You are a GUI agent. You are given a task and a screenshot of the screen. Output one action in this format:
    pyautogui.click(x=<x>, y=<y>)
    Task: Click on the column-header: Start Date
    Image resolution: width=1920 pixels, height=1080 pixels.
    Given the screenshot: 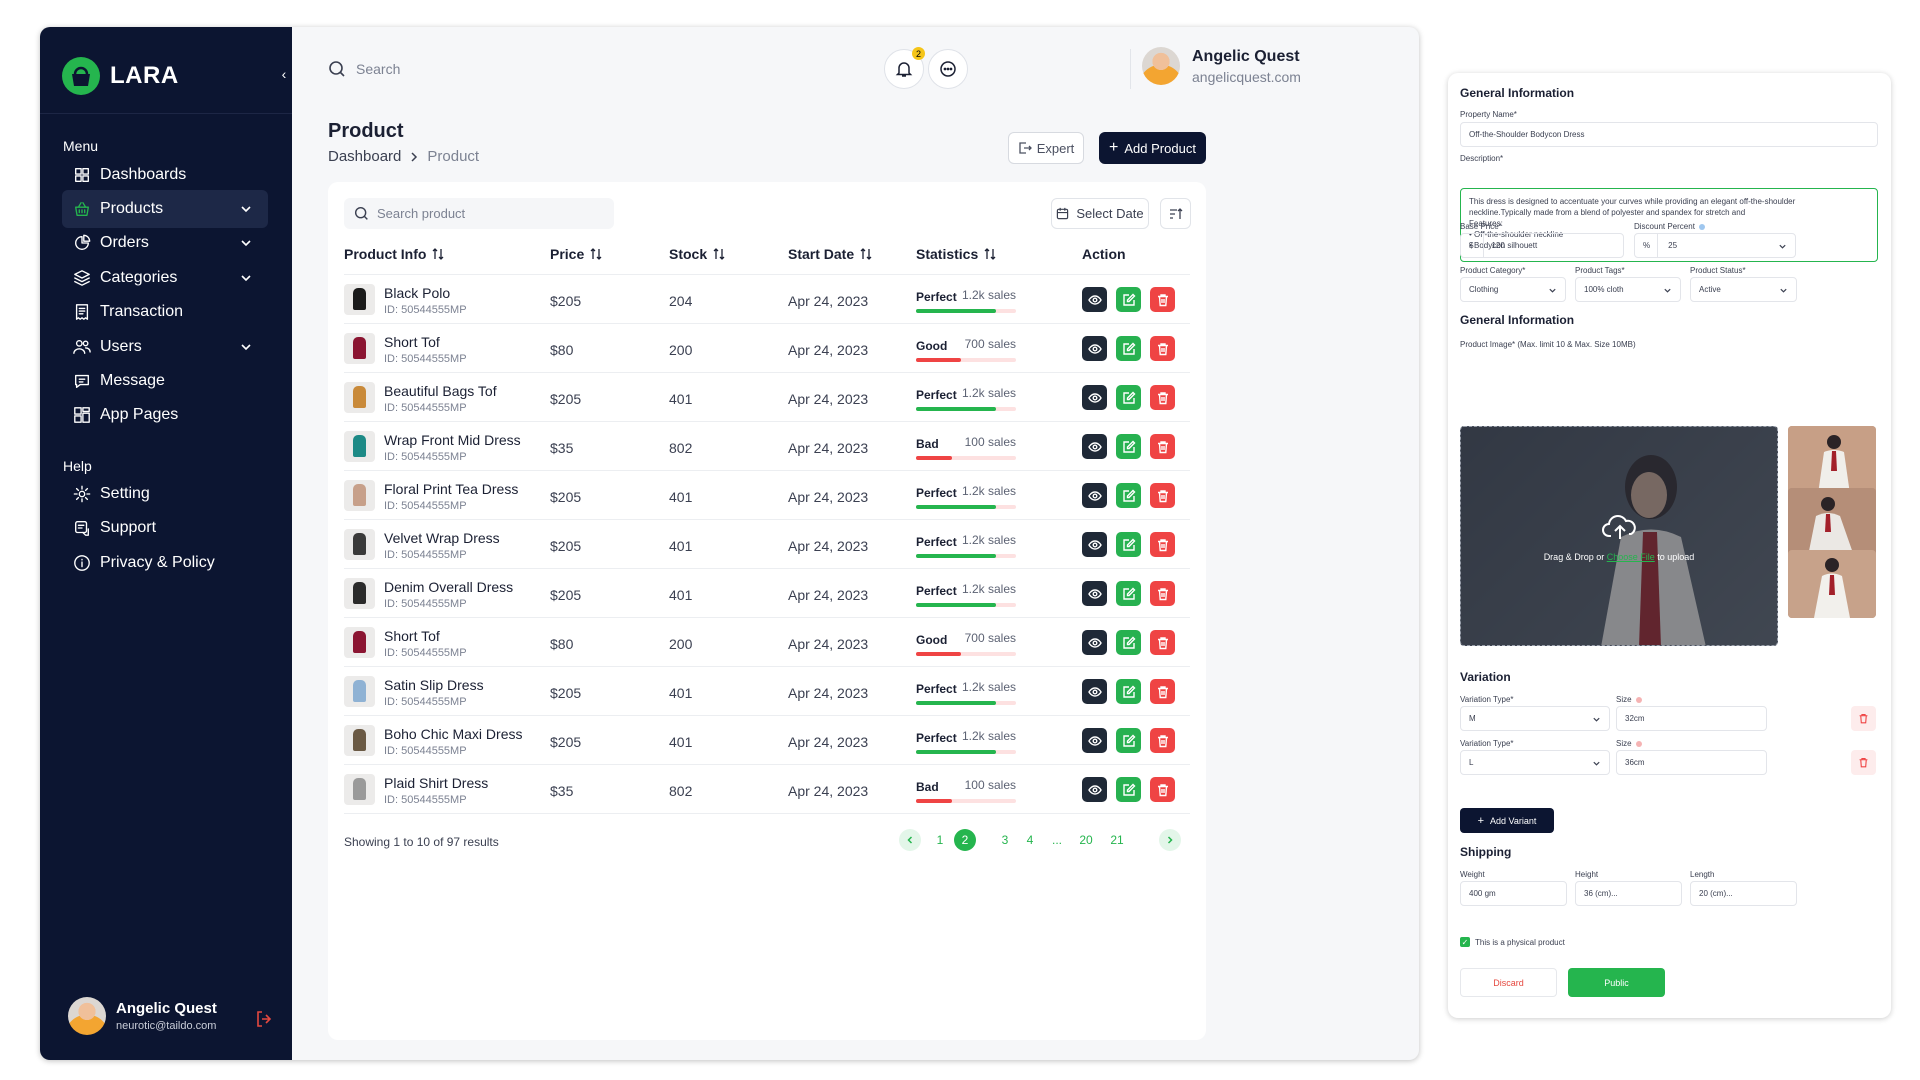 What is the action you would take?
    pyautogui.click(x=830, y=254)
    